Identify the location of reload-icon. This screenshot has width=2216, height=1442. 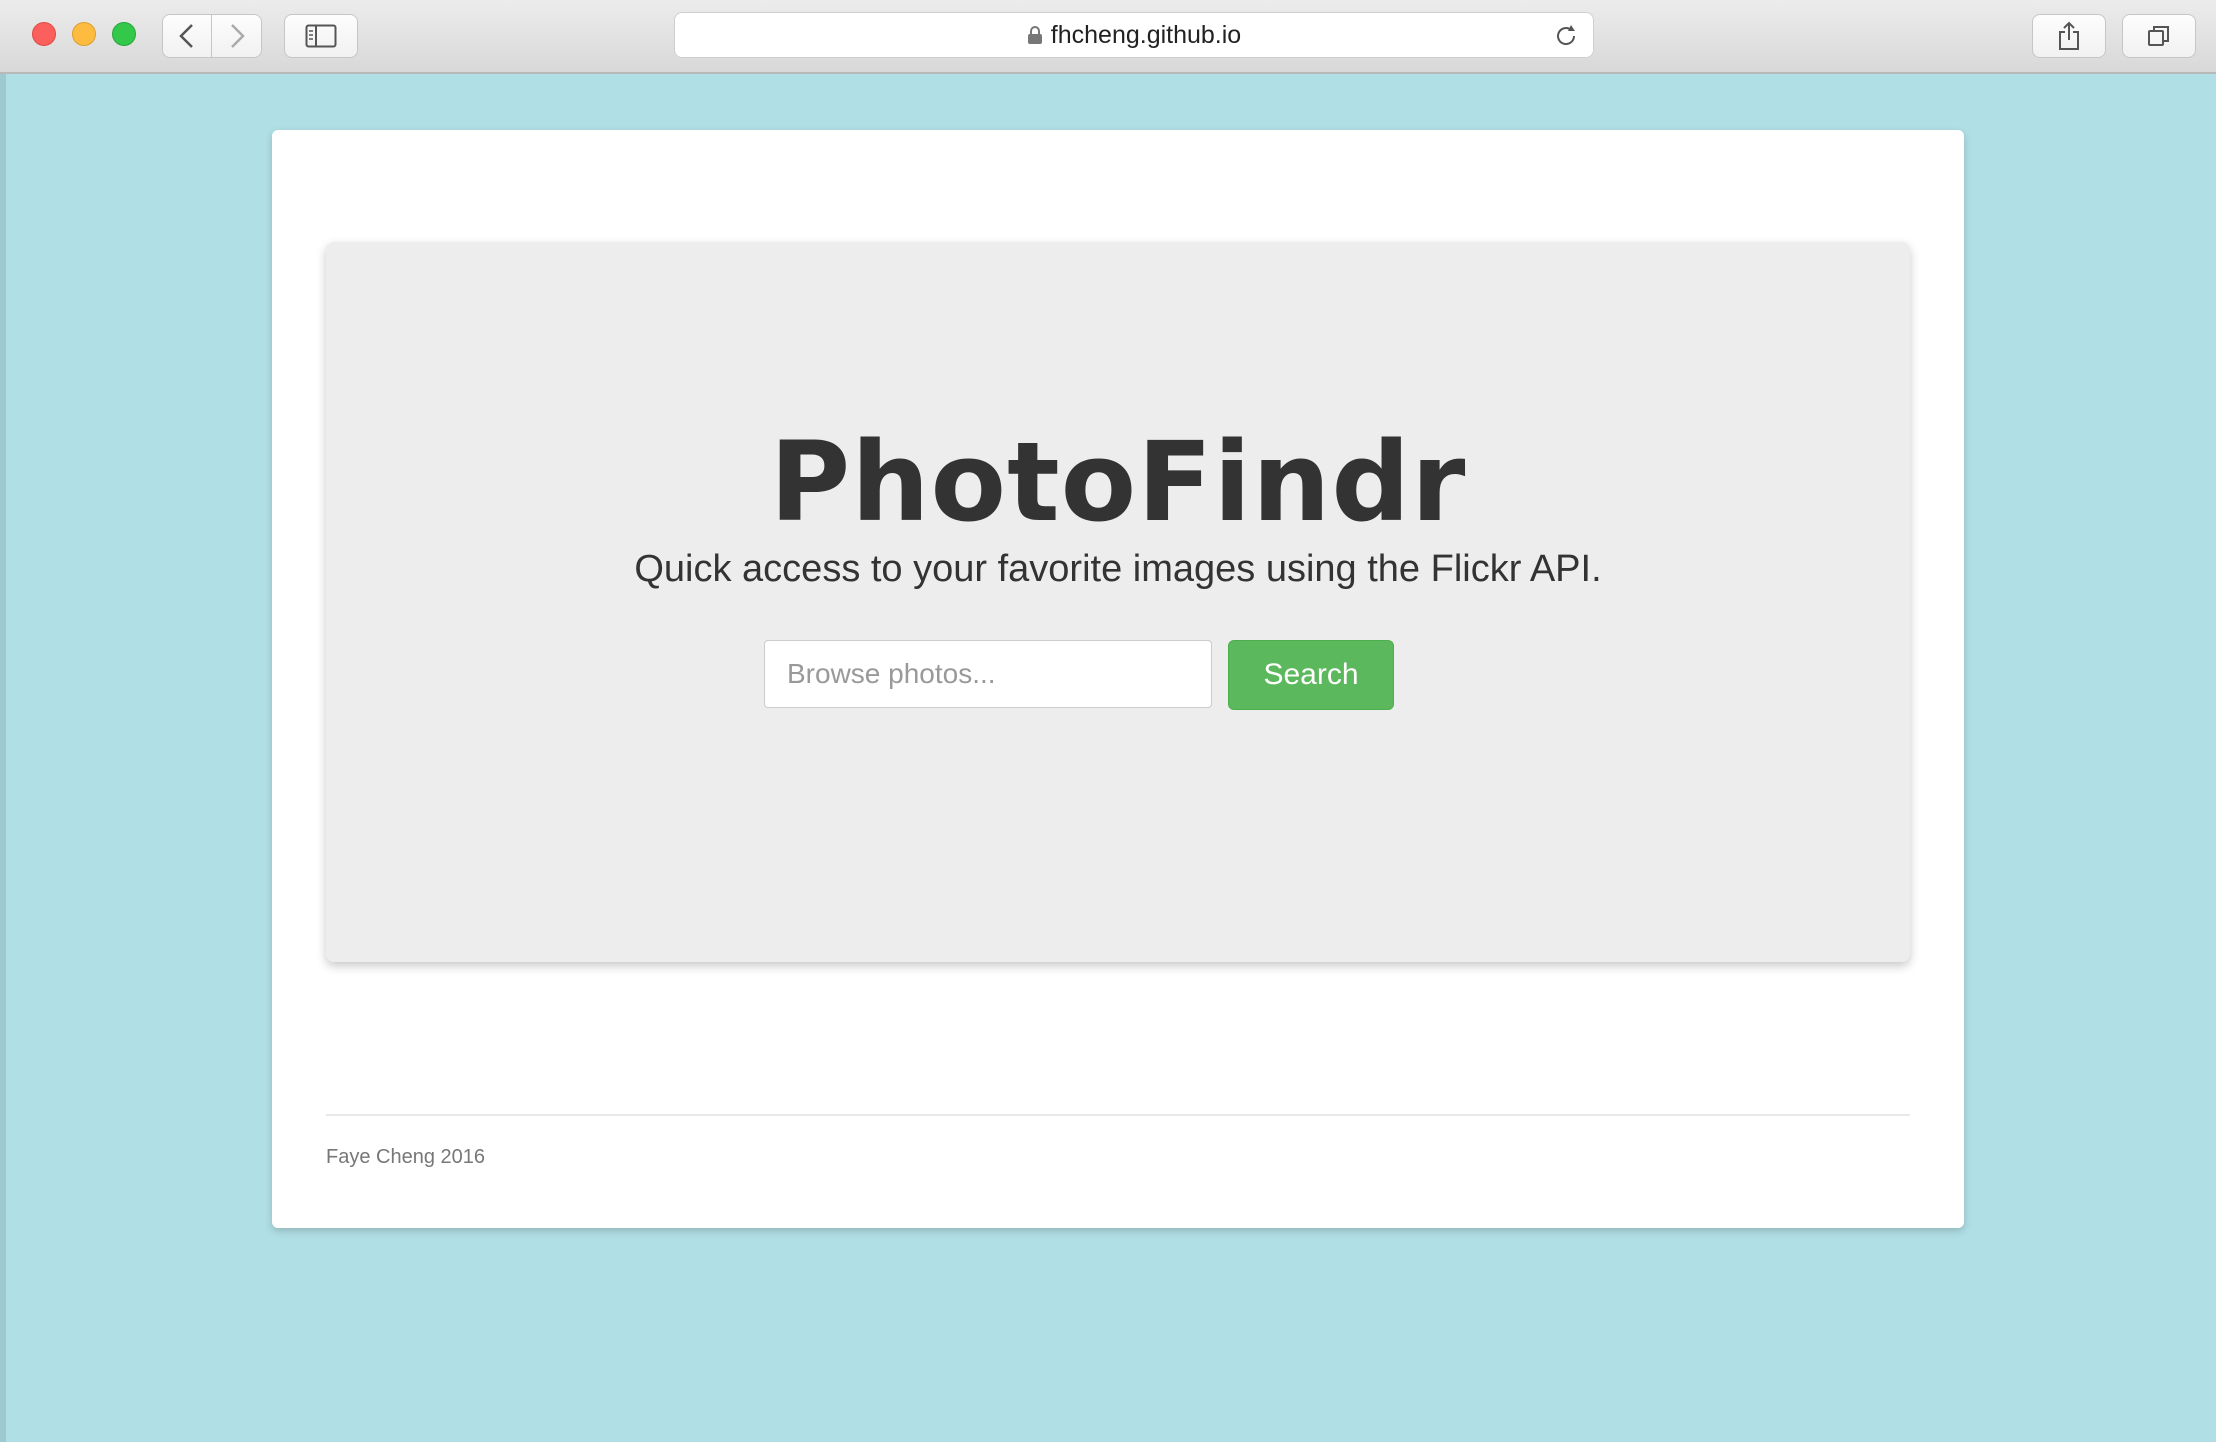
(1566, 36).